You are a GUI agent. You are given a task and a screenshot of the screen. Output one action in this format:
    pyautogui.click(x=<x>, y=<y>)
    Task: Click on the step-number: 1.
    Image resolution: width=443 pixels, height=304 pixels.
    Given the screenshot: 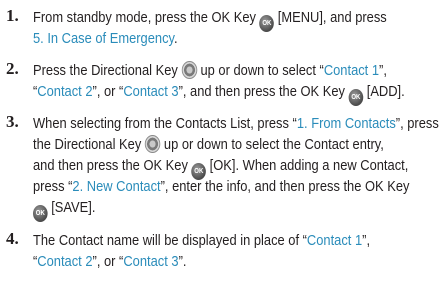 What is the action you would take?
    pyautogui.click(x=12, y=15)
    